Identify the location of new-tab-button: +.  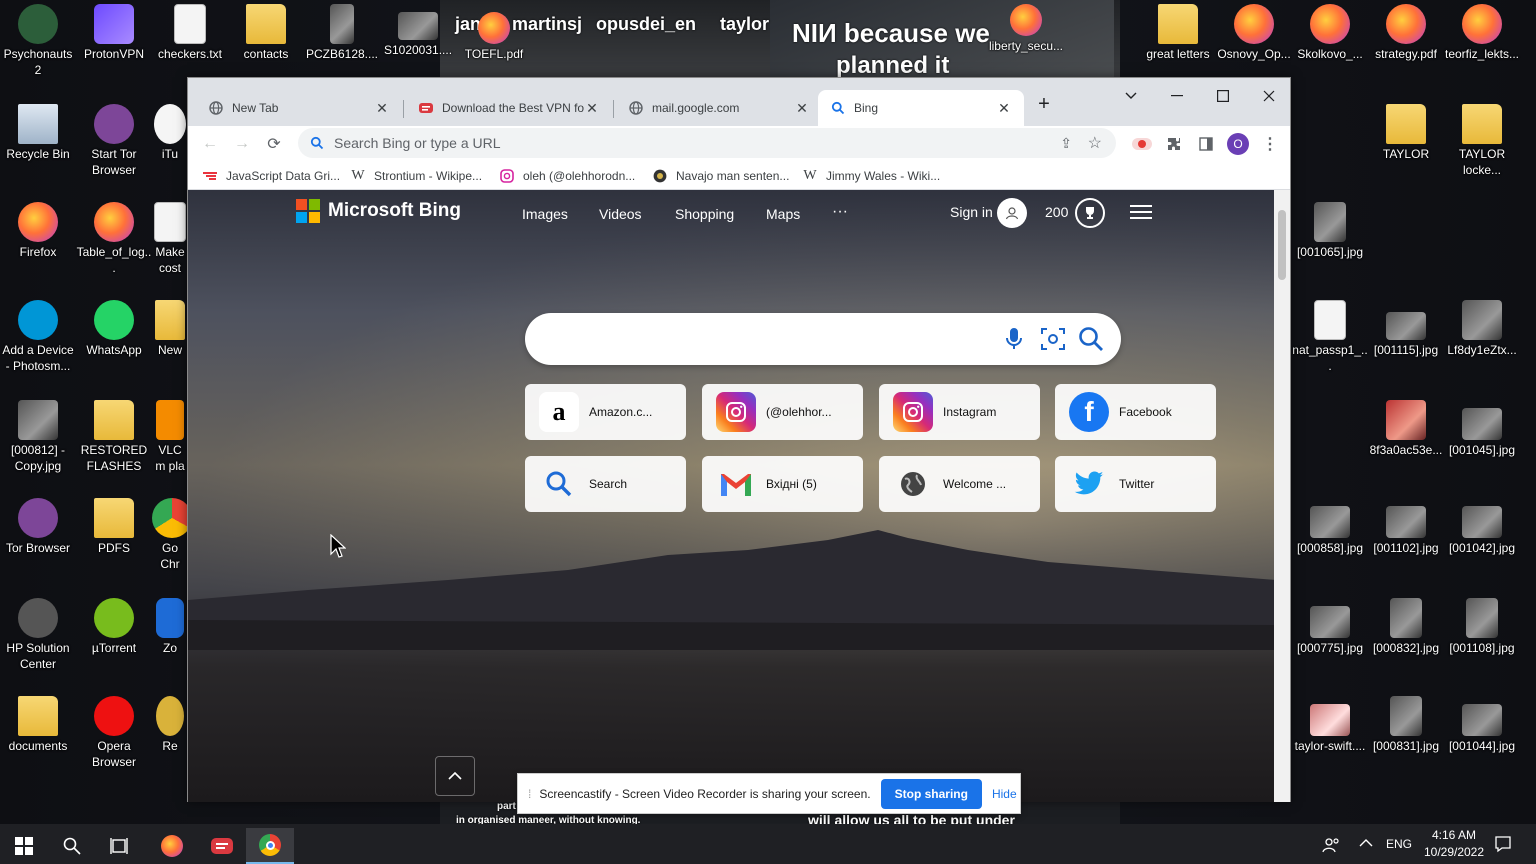
(1044, 104).